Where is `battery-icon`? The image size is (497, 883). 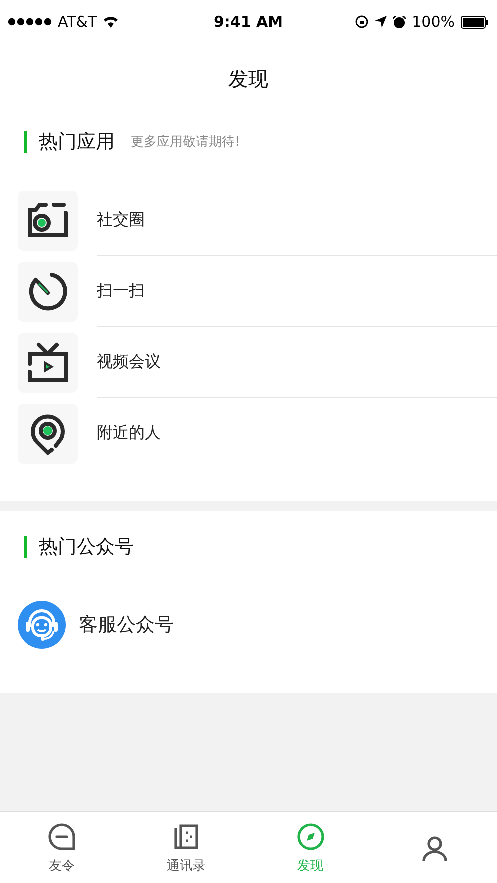
battery-icon is located at coordinates (475, 22).